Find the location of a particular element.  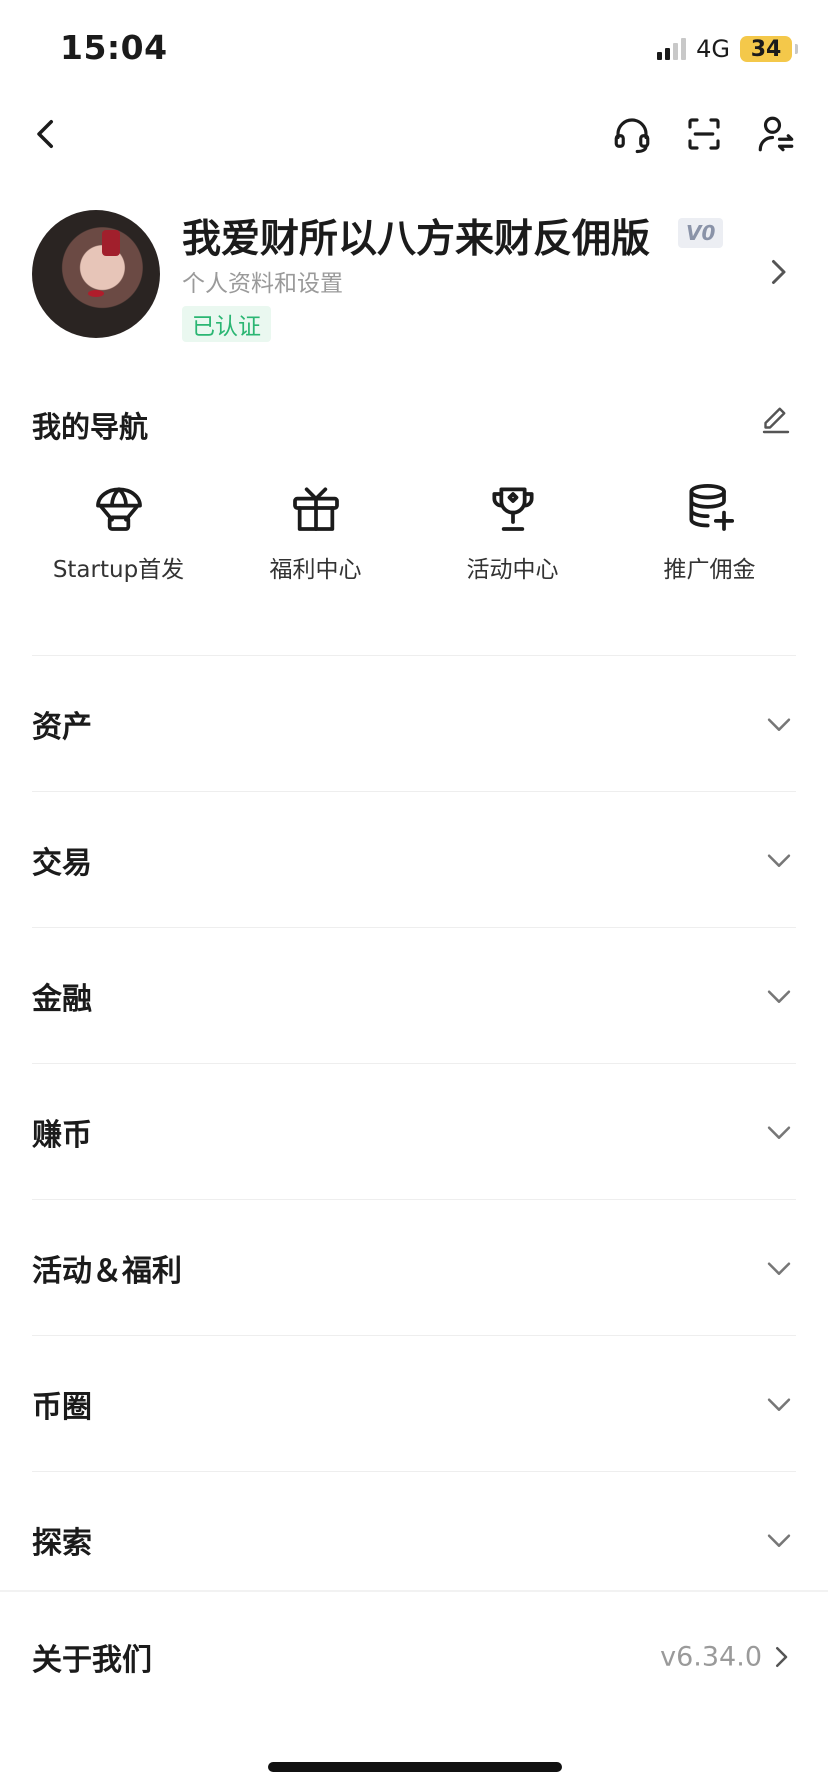

my-nav-grid: Startup首发 福利中心 活动中心 推广佣金 is located at coordinates (414, 540).